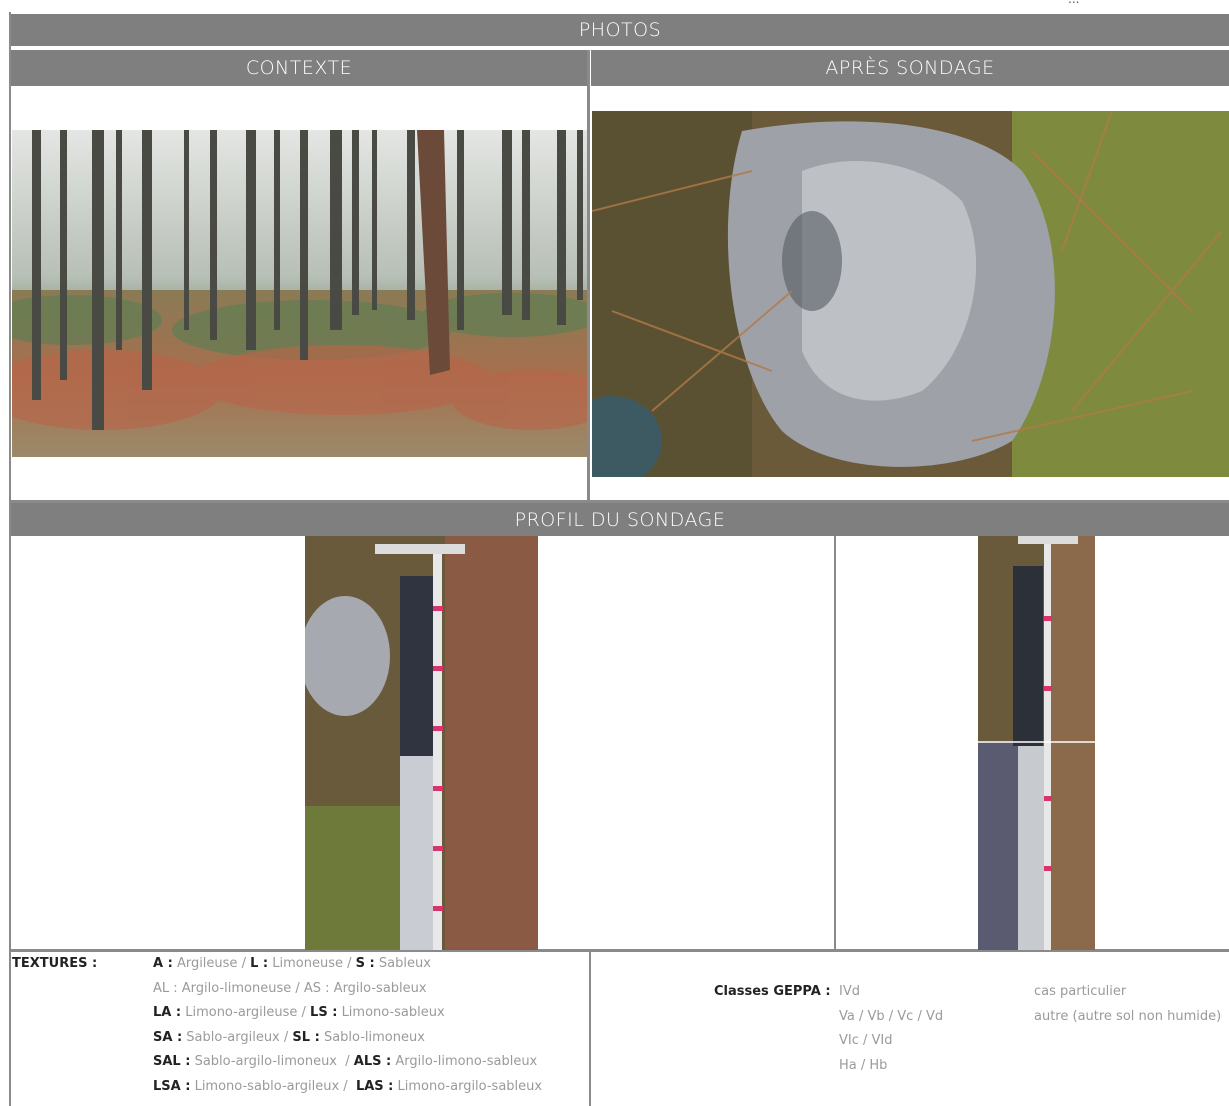 Image resolution: width=1229 pixels, height=1106 pixels. Describe the element at coordinates (307, 963) in the screenshot. I see `texture-name: Limoneuse` at that location.